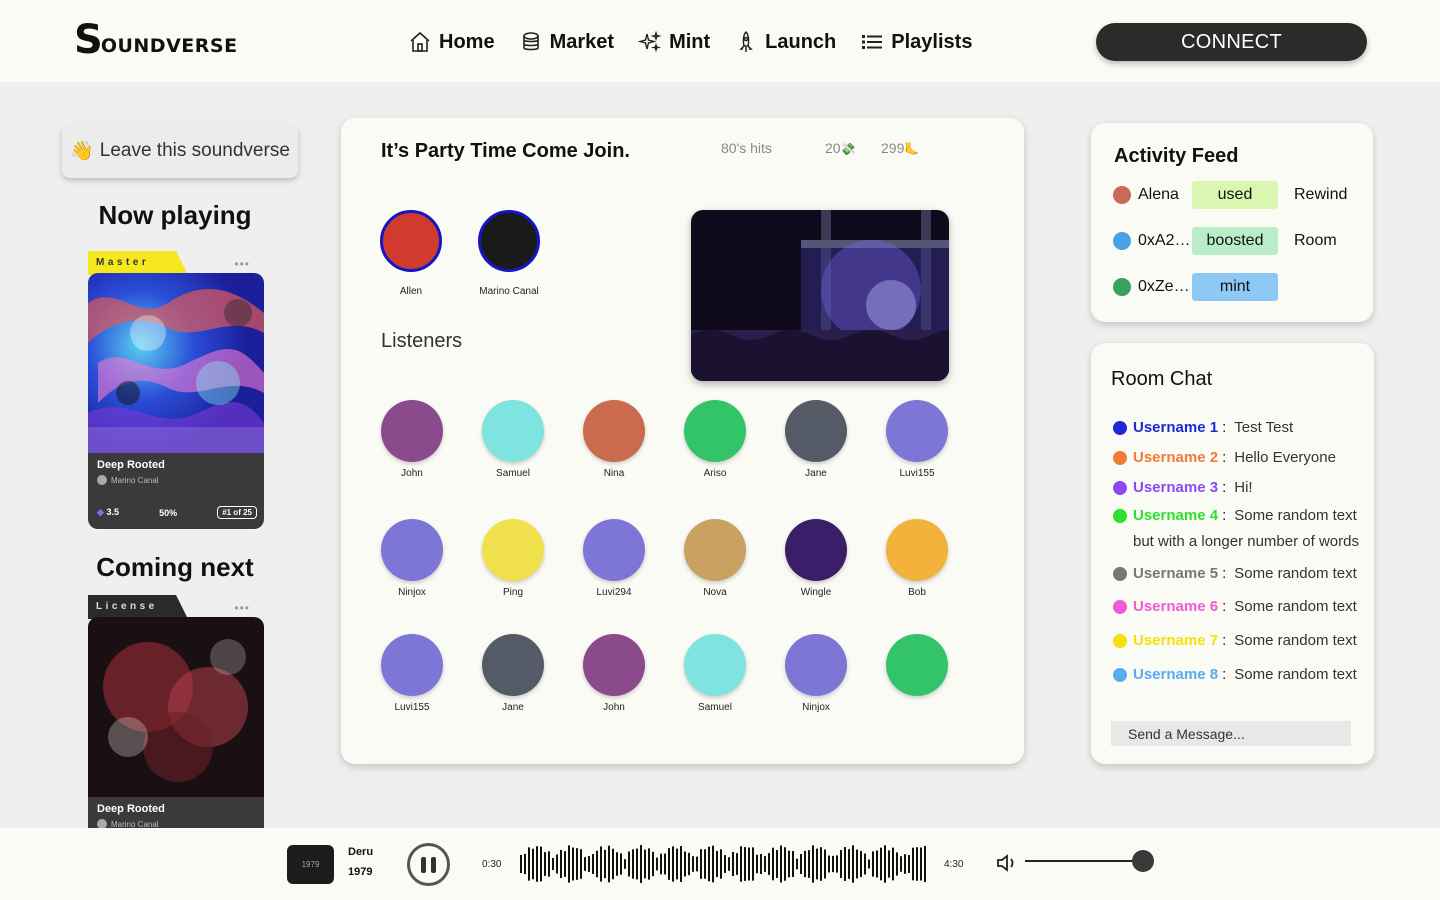  What do you see at coordinates (1235, 241) in the screenshot?
I see `activity-action-badge: boosted` at bounding box center [1235, 241].